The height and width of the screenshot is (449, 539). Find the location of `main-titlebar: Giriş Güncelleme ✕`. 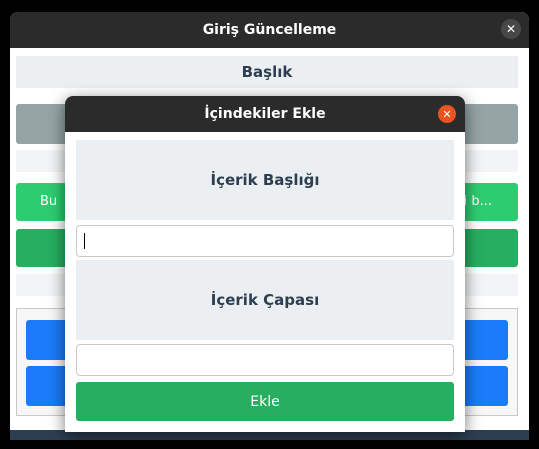

main-titlebar: Giriş Güncelleme ✕ is located at coordinates (269, 30).